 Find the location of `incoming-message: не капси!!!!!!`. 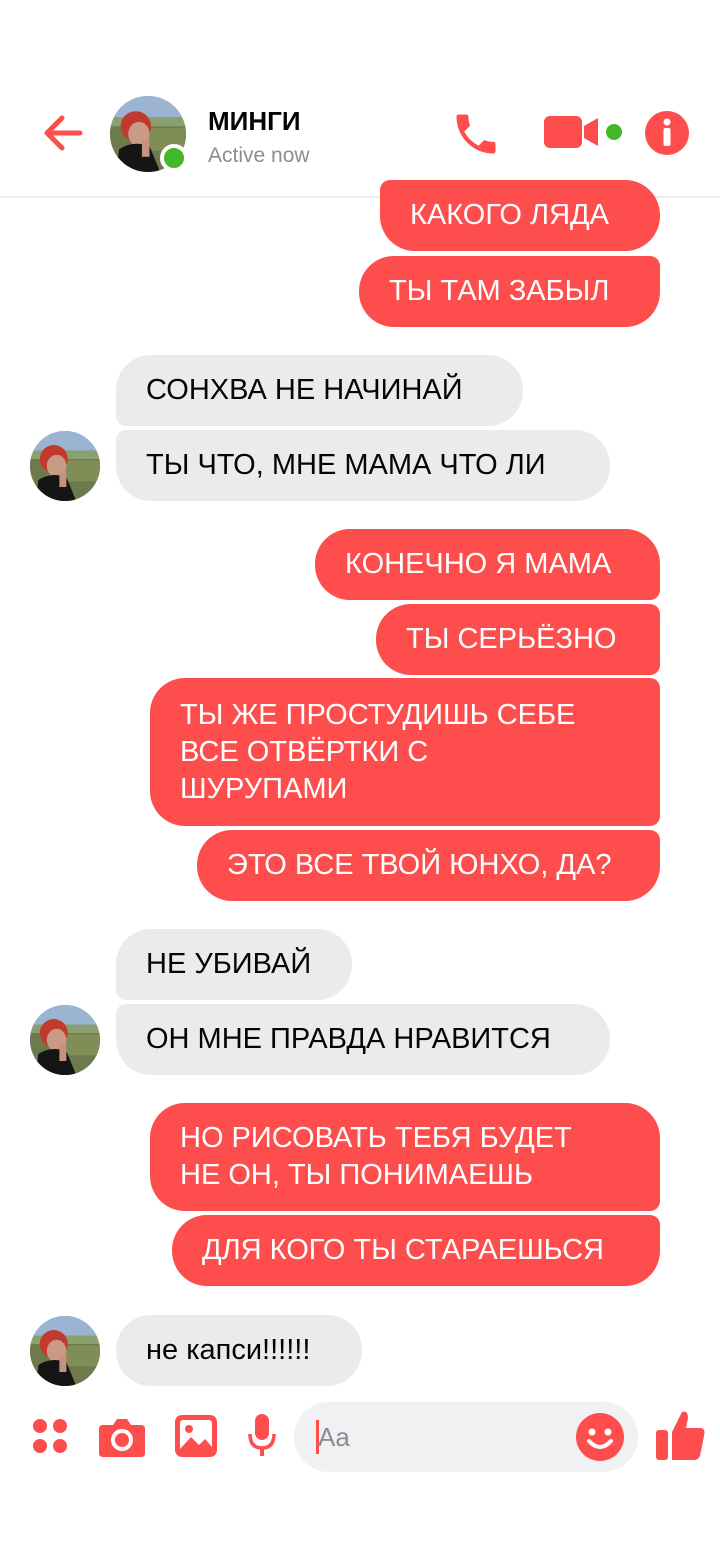

incoming-message: не капси!!!!!! is located at coordinates (239, 1350).